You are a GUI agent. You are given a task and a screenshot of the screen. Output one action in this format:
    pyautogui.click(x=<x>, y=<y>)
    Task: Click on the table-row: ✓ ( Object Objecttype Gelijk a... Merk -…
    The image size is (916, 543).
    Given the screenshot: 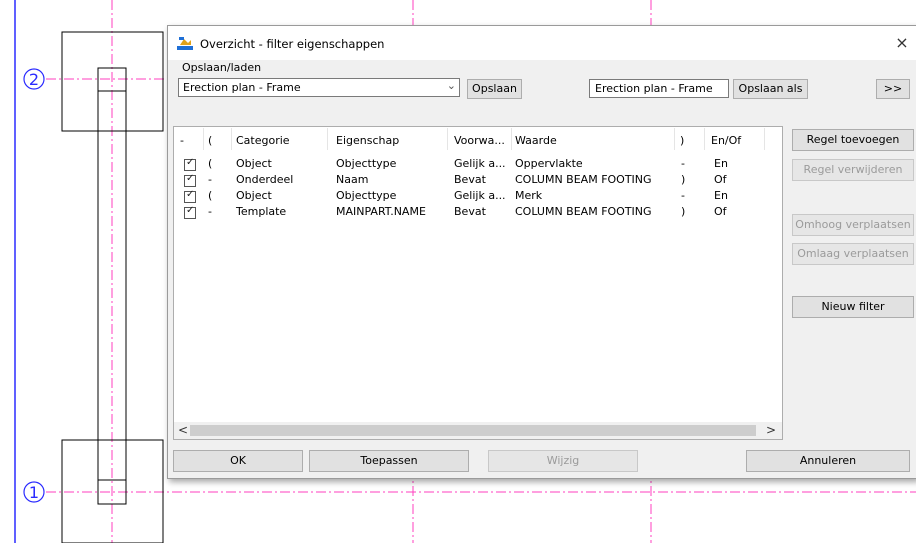 What is the action you would take?
    pyautogui.click(x=478, y=197)
    